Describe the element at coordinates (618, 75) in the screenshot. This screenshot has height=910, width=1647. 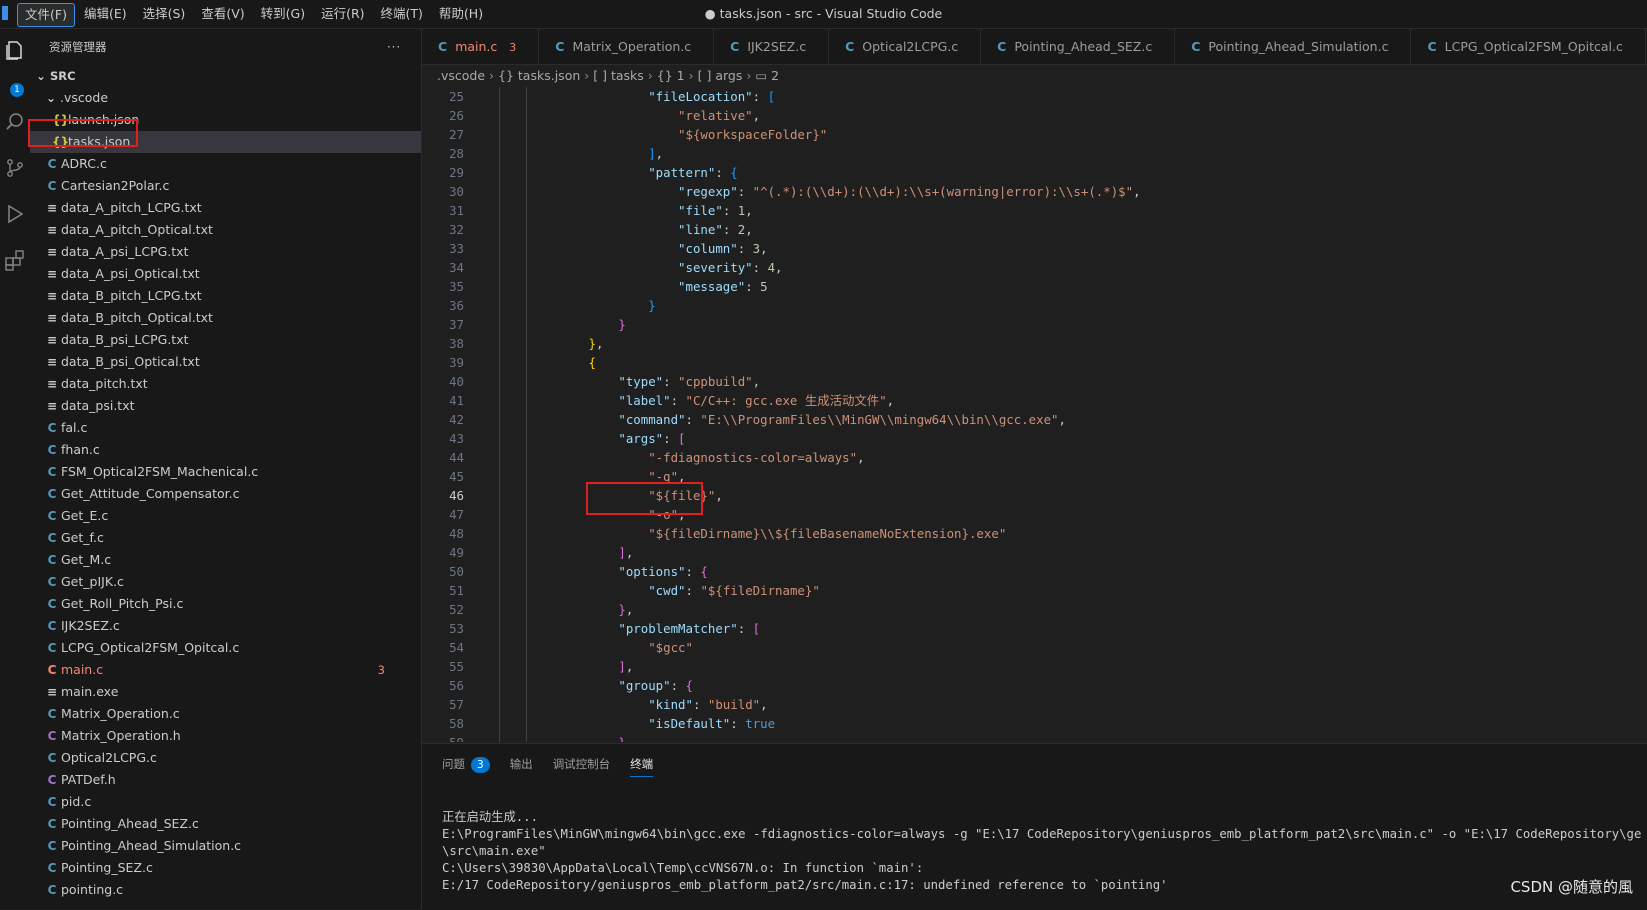
I see `breadcrumb-item: [ ] tasks` at that location.